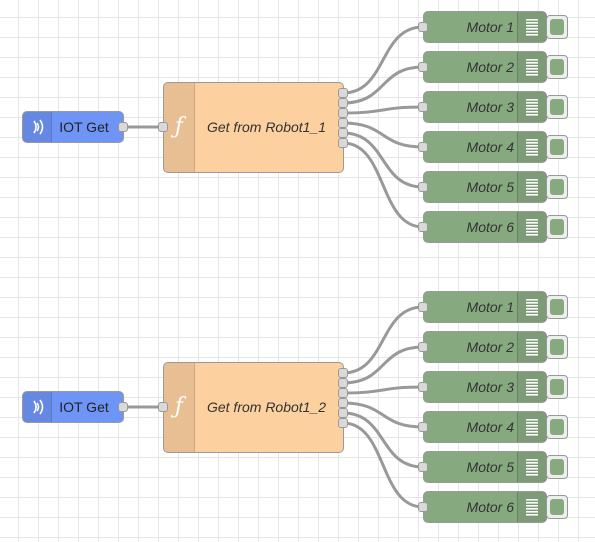 Image resolution: width=595 pixels, height=542 pixels. I want to click on function-node: ƒ Get from Robot1_1, so click(253, 127).